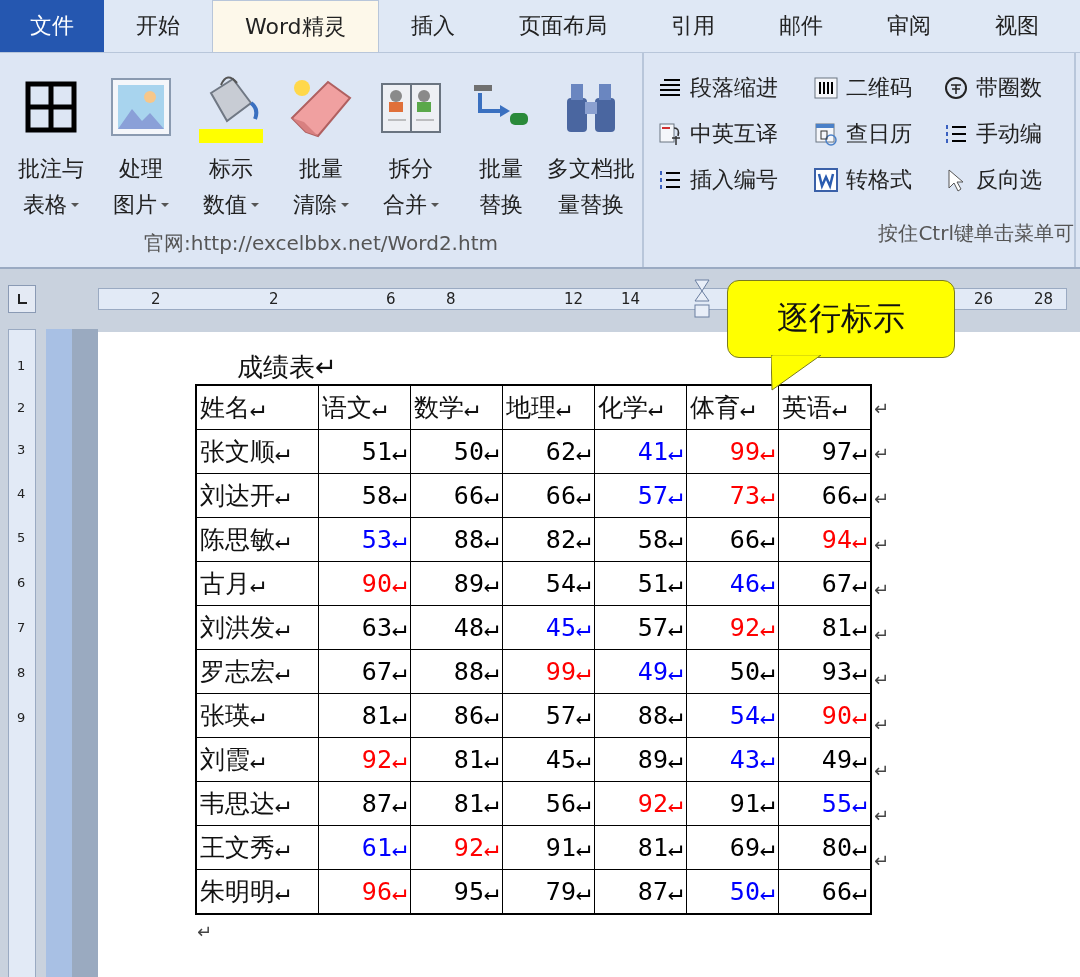 Image resolution: width=1080 pixels, height=977 pixels. What do you see at coordinates (1016, 26) in the screenshot?
I see `ribbon-tab: 视图` at bounding box center [1016, 26].